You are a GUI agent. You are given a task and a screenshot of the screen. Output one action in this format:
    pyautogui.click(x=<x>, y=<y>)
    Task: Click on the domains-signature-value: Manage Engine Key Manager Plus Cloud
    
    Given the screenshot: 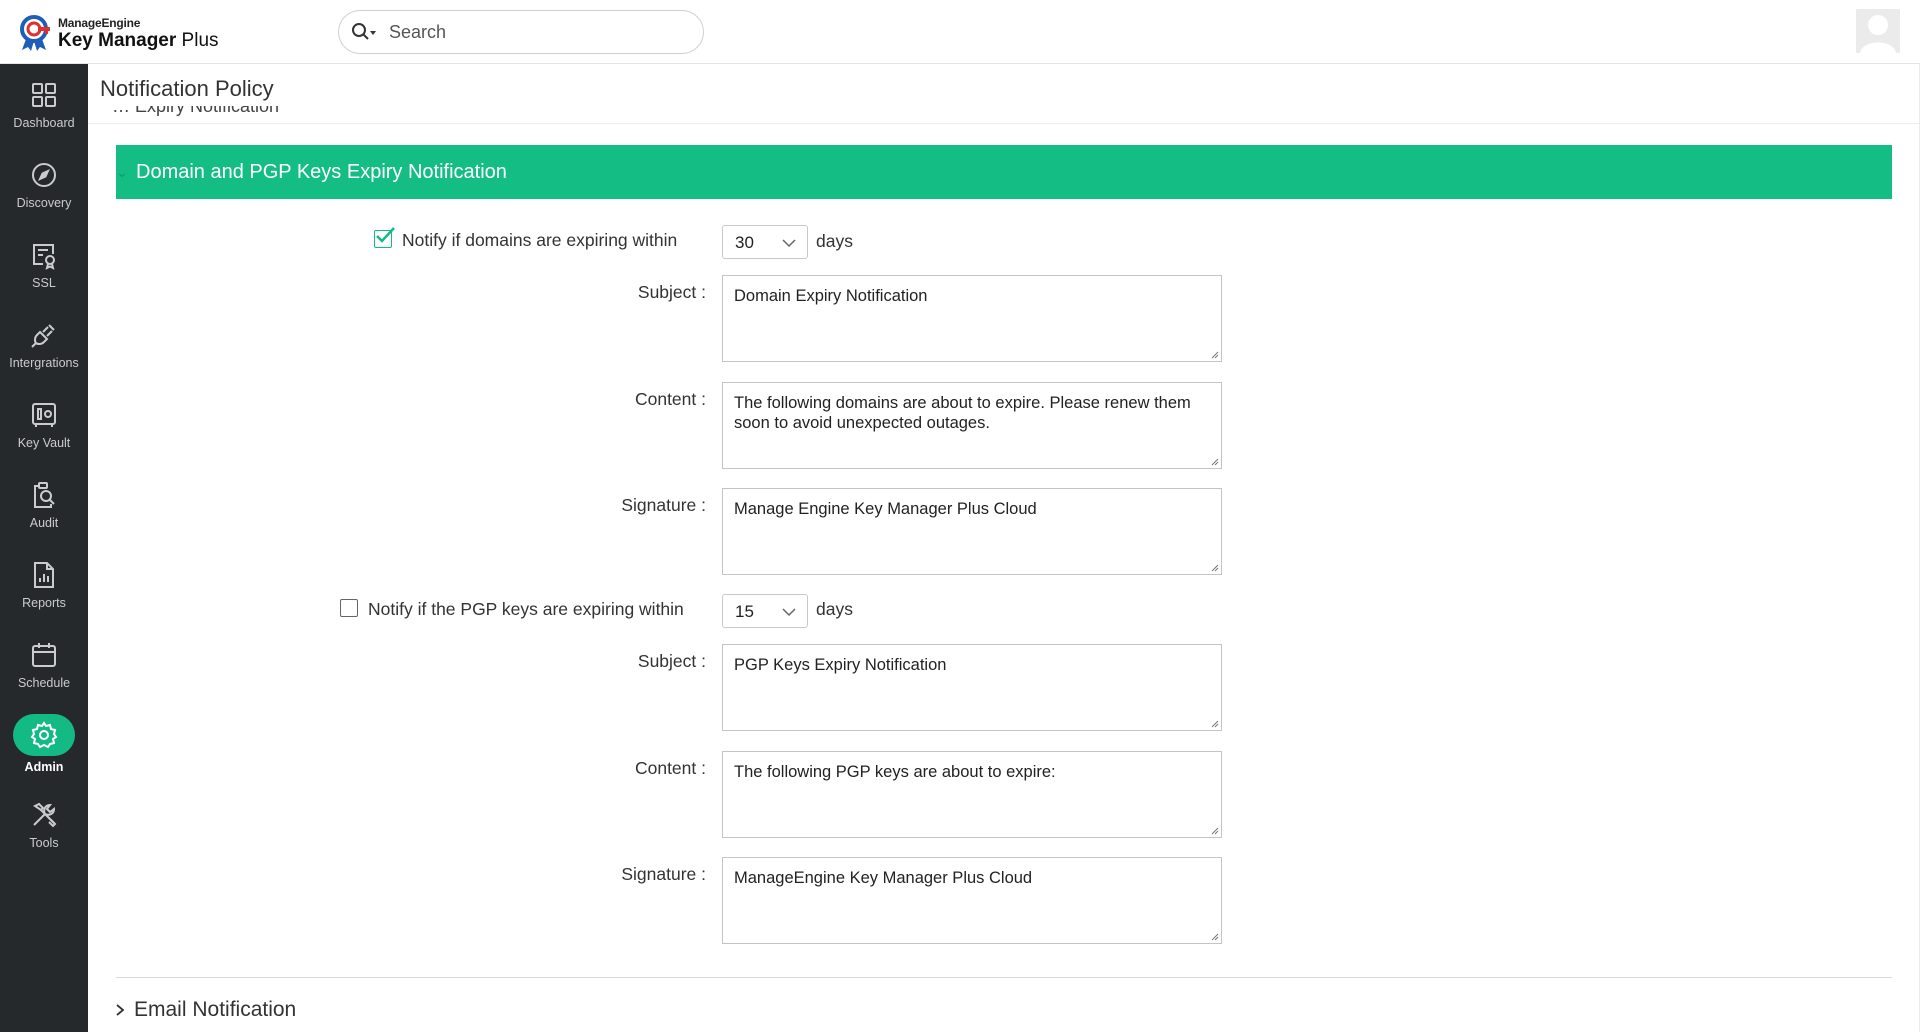 What is the action you would take?
    pyautogui.click(x=885, y=509)
    